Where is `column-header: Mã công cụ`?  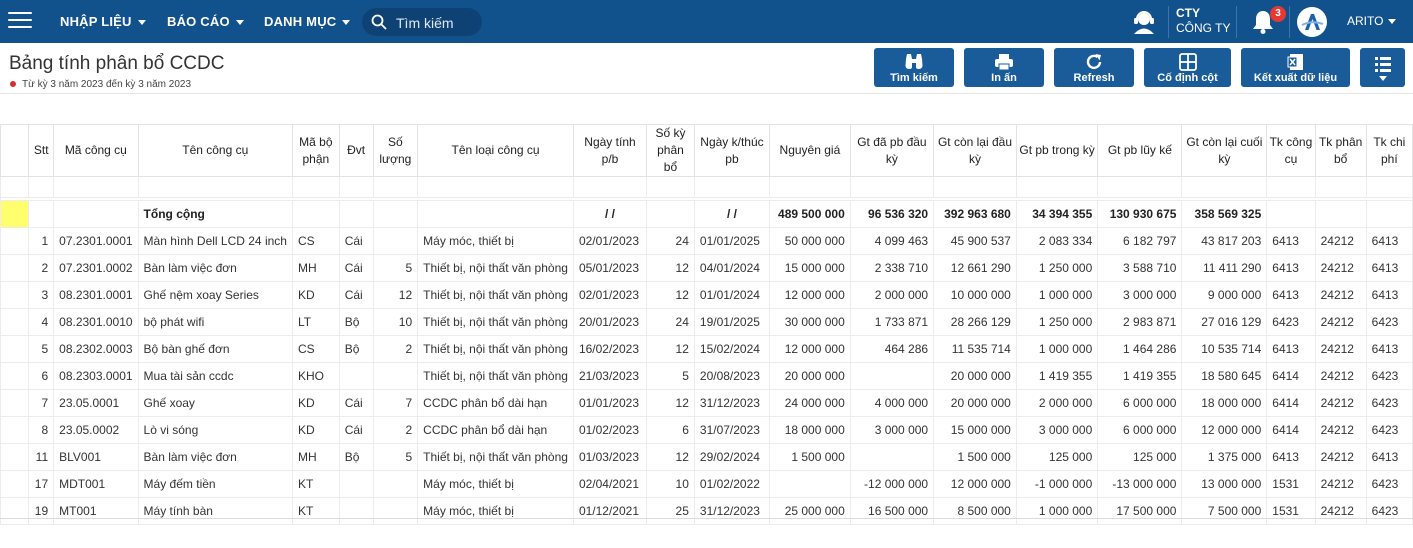 column-header: Mã công cụ is located at coordinates (96, 150).